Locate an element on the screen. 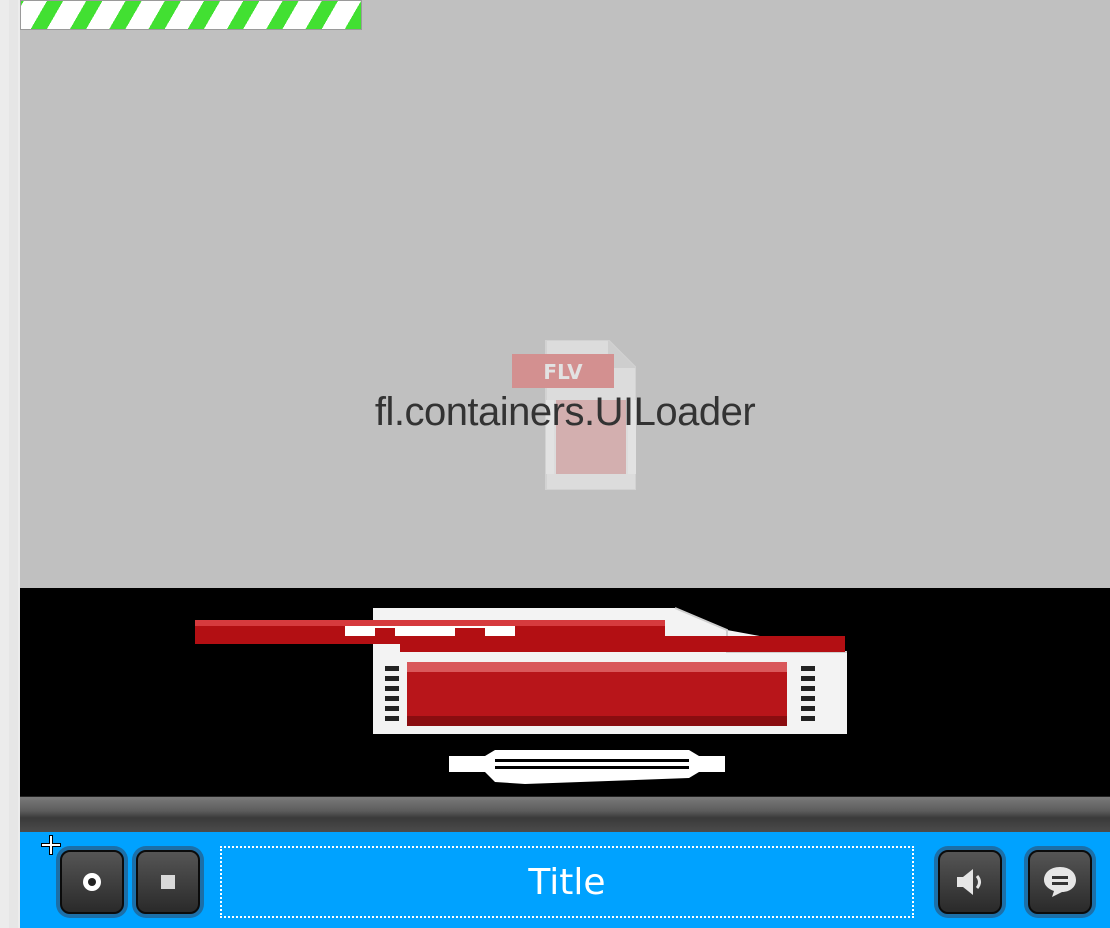 This screenshot has height=928, width=1110. seek-bar is located at coordinates (565, 814).